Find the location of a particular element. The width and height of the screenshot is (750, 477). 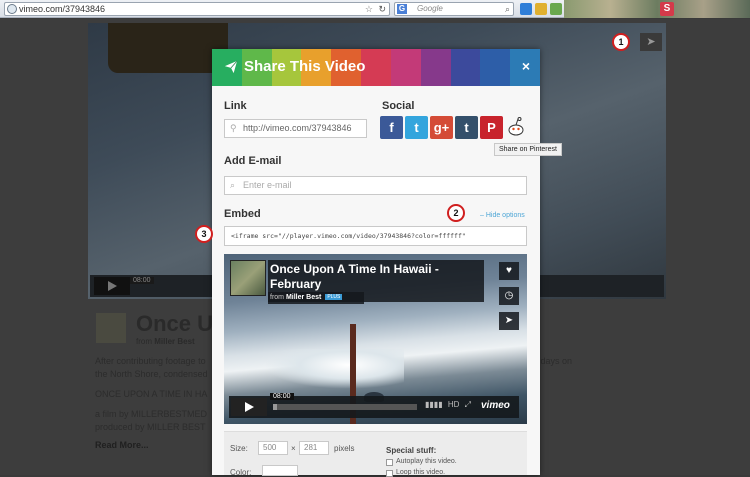

toolbar-theme-image is located at coordinates (657, 9).